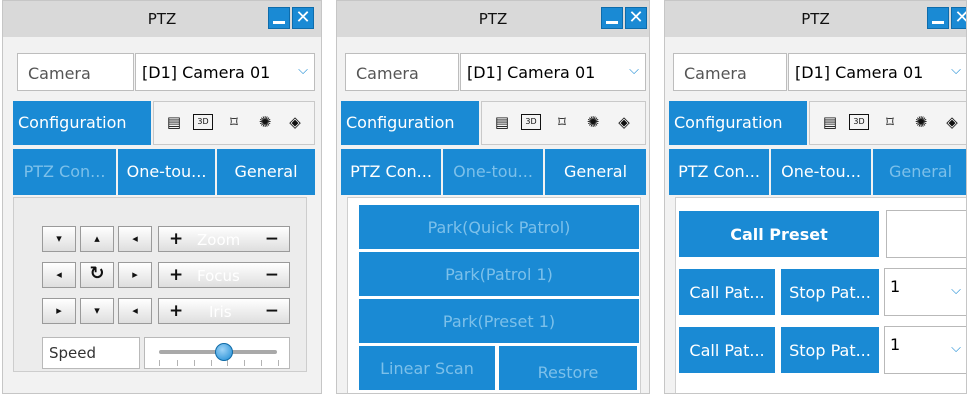 Image resolution: width=967 pixels, height=394 pixels. Describe the element at coordinates (135, 275) in the screenshot. I see `right-arrow: ▸` at that location.